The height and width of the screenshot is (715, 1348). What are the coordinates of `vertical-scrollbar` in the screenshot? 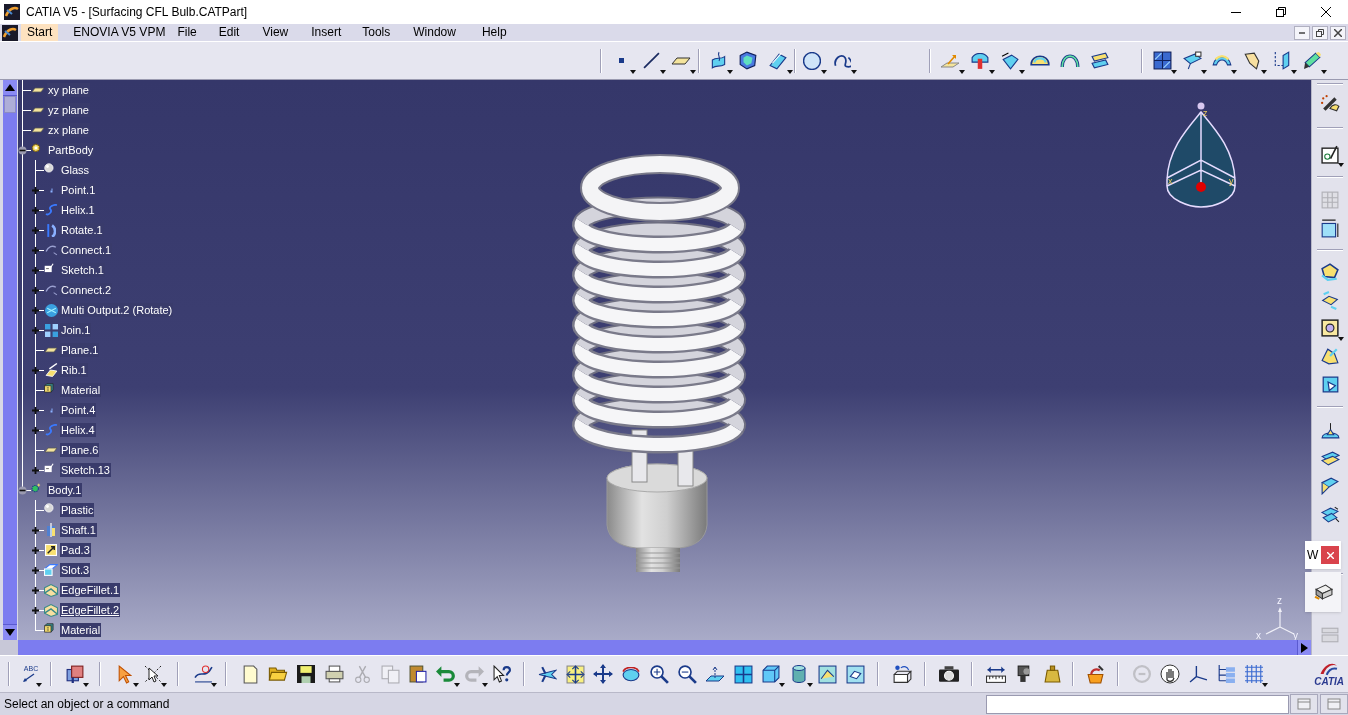 It's located at (10, 360).